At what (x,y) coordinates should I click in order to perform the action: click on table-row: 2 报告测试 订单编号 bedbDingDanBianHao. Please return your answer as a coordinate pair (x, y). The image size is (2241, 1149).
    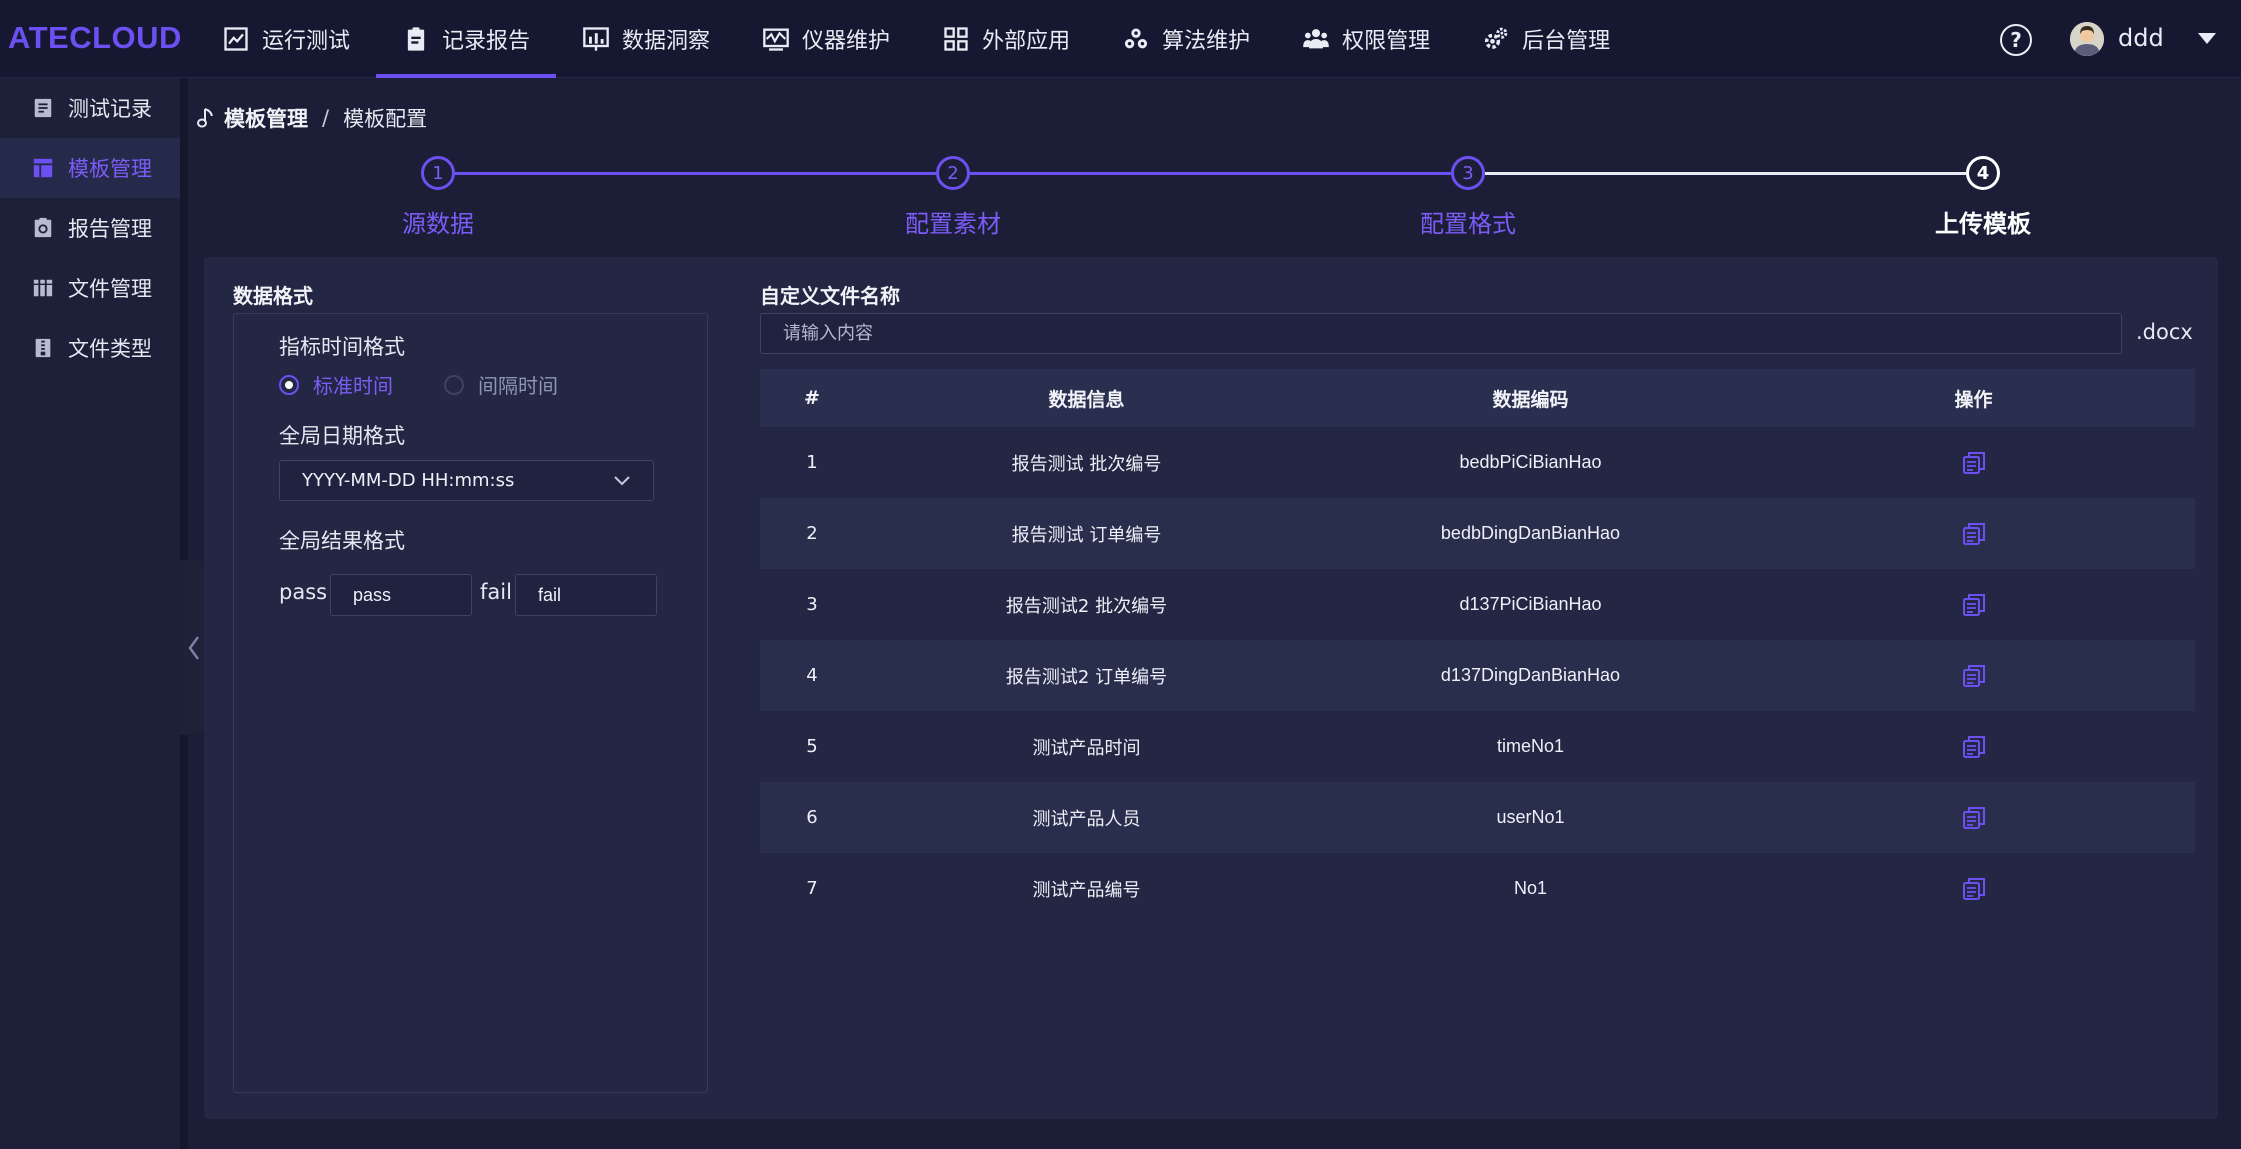
    Looking at the image, I should click on (1477, 533).